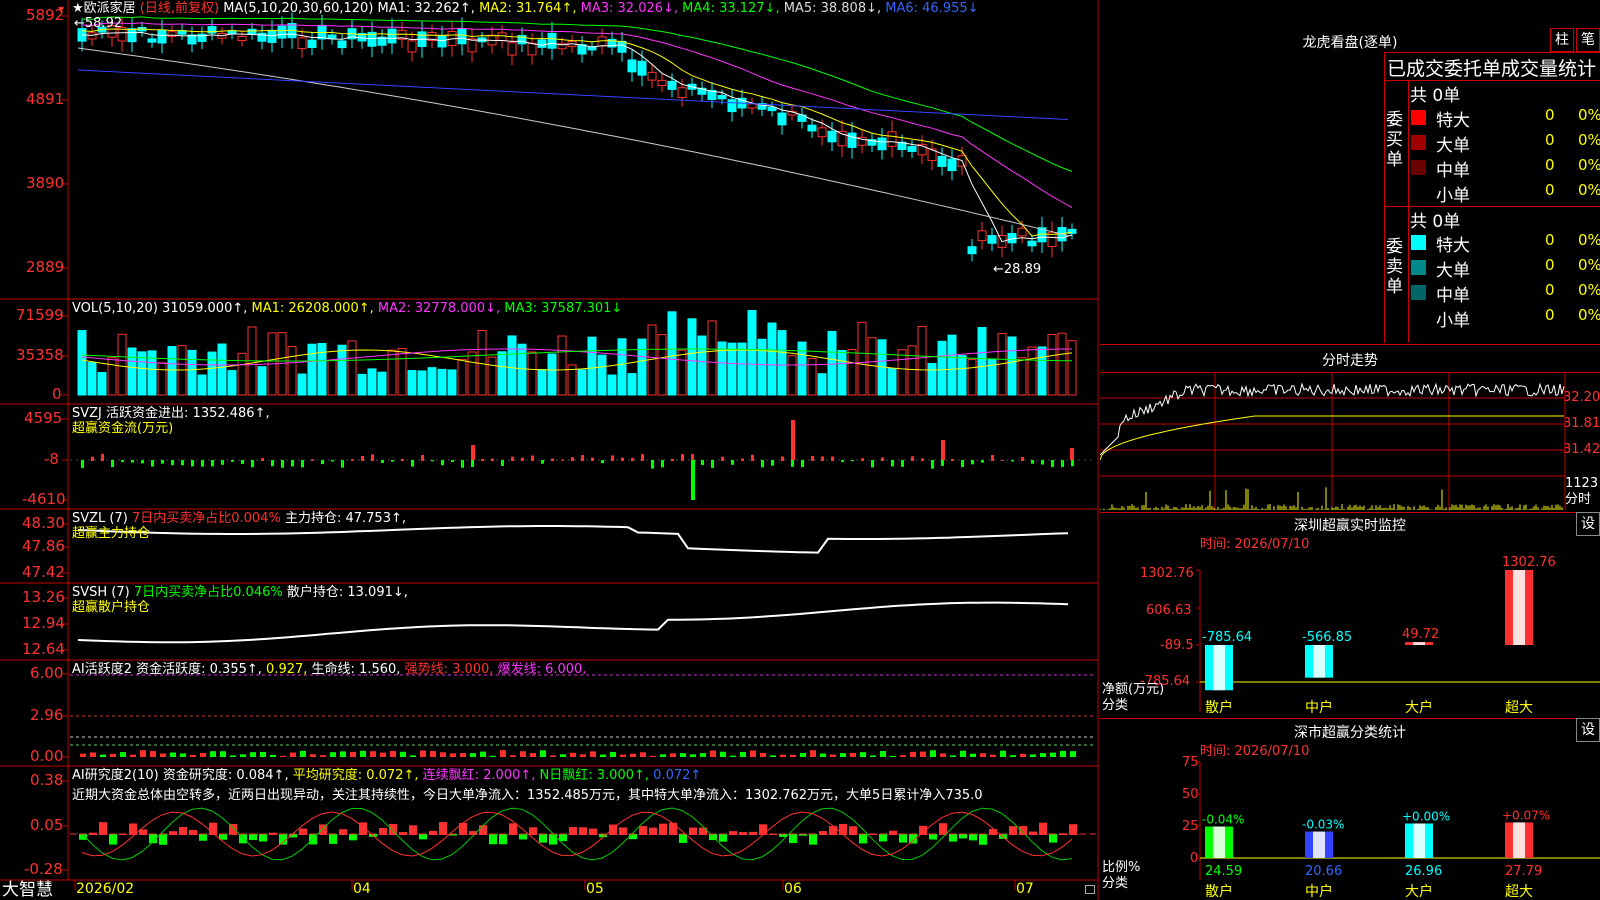 The height and width of the screenshot is (900, 1600). I want to click on ai-active-t4: 强势线: 3.000,, so click(449, 669).